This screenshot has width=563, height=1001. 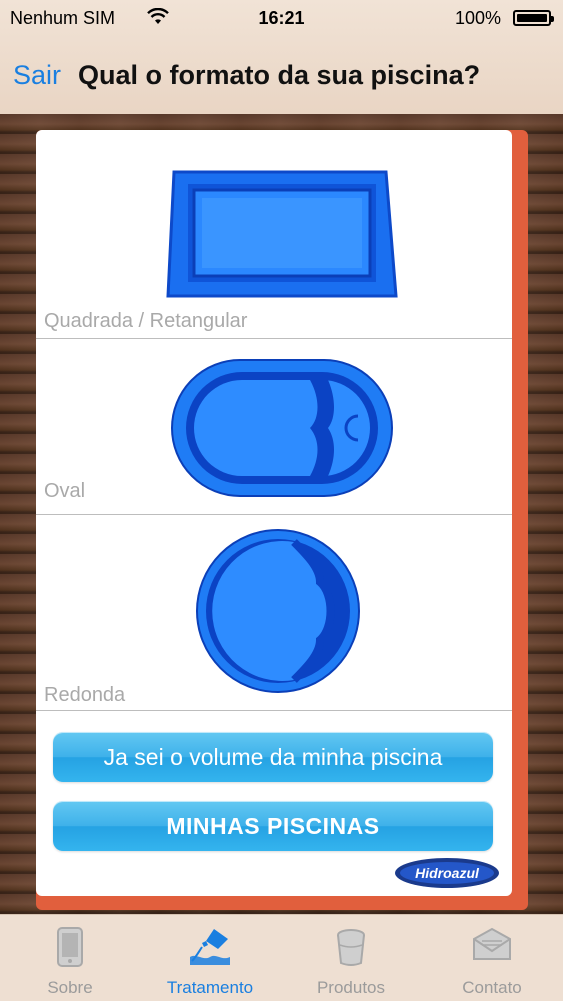 What do you see at coordinates (351, 987) in the screenshot?
I see `tab-label-produtos: Produtos` at bounding box center [351, 987].